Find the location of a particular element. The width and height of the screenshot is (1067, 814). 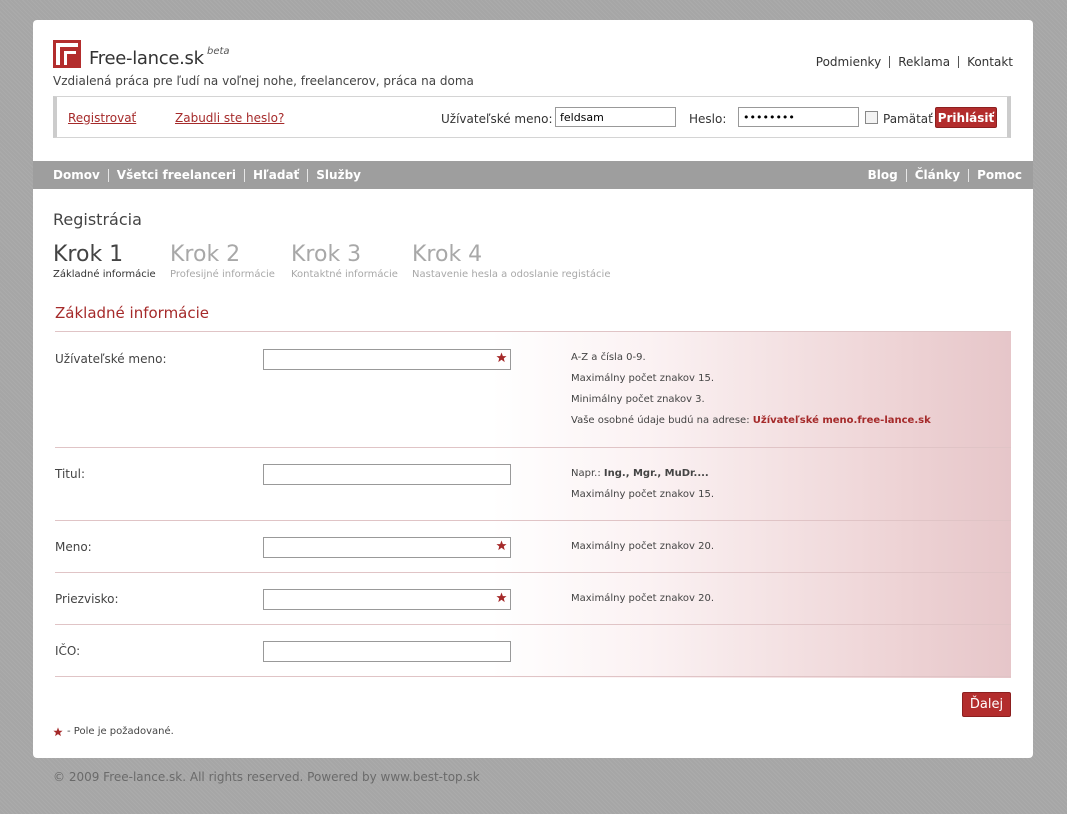

next-button: Ďalej is located at coordinates (986, 704).